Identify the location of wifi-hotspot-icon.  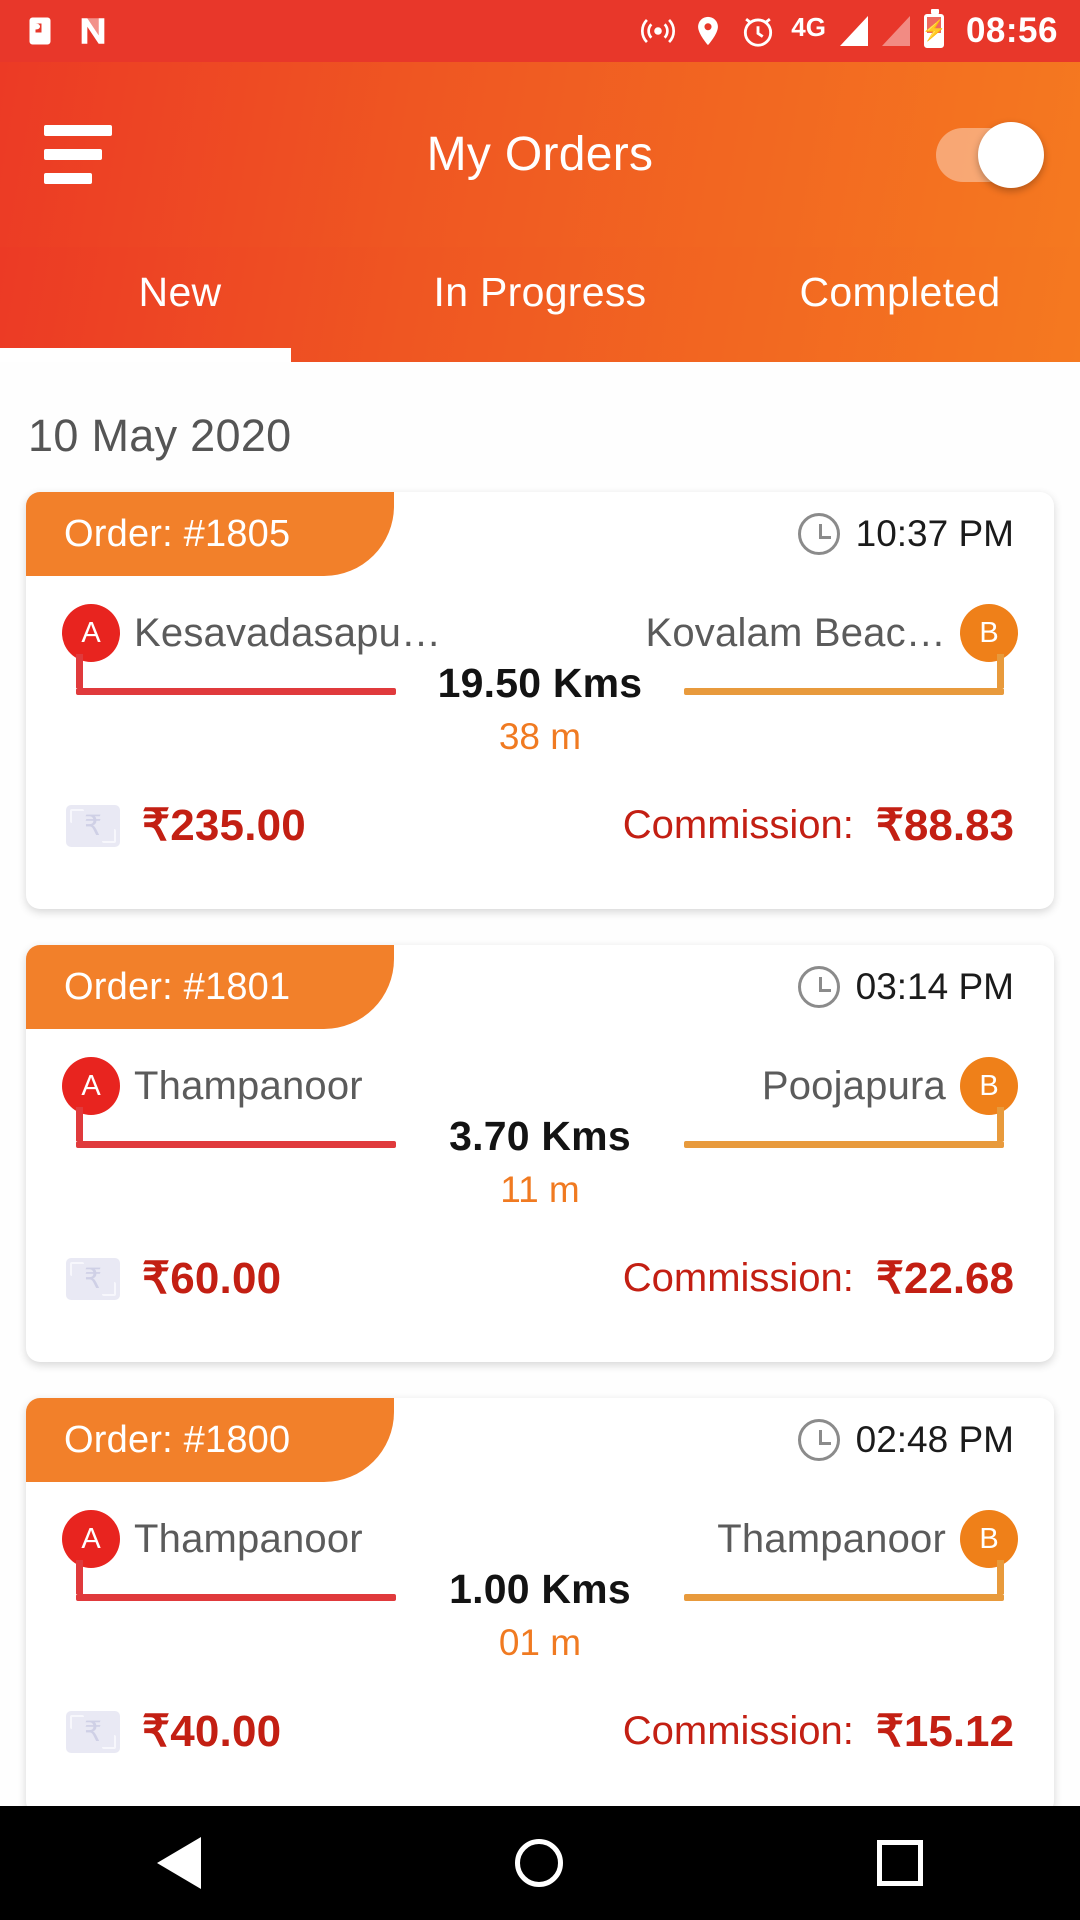
(658, 31).